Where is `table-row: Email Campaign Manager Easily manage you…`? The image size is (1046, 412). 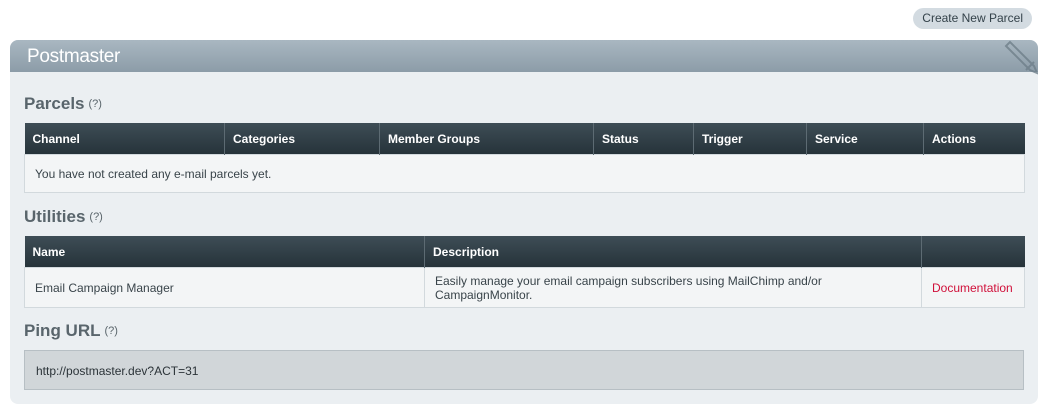 table-row: Email Campaign Manager Easily manage you… is located at coordinates (524, 287).